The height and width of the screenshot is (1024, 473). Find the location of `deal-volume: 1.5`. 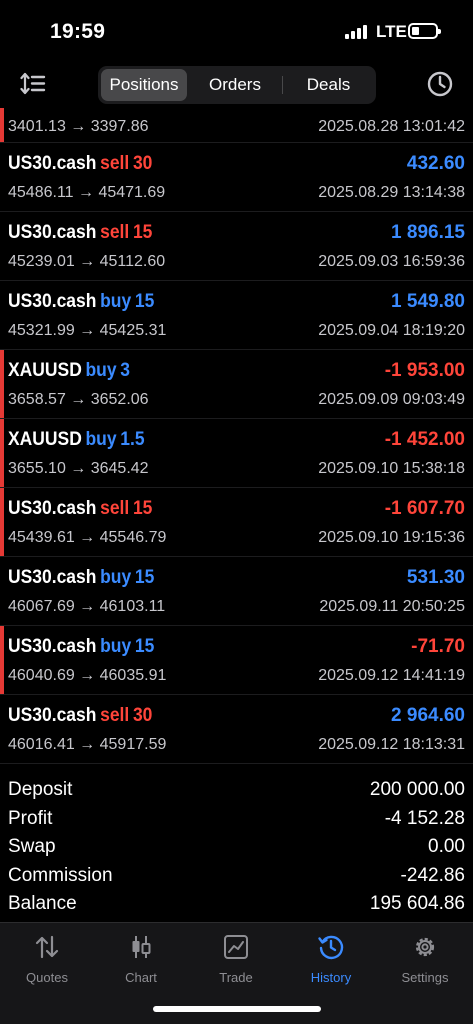

deal-volume: 1.5 is located at coordinates (132, 439).